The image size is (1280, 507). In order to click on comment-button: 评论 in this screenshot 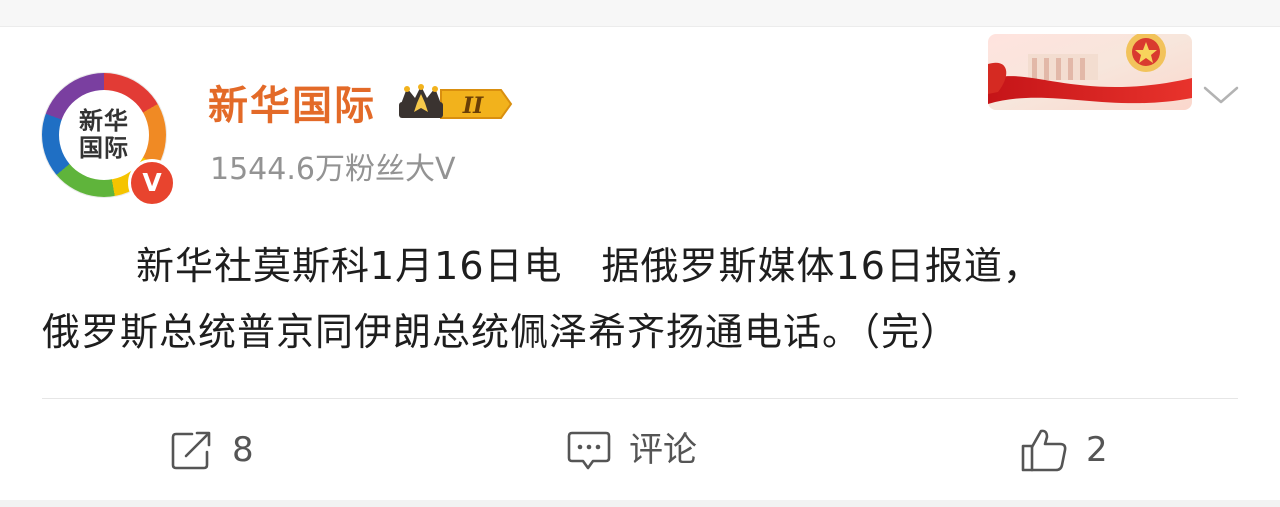, I will do `click(632, 450)`.